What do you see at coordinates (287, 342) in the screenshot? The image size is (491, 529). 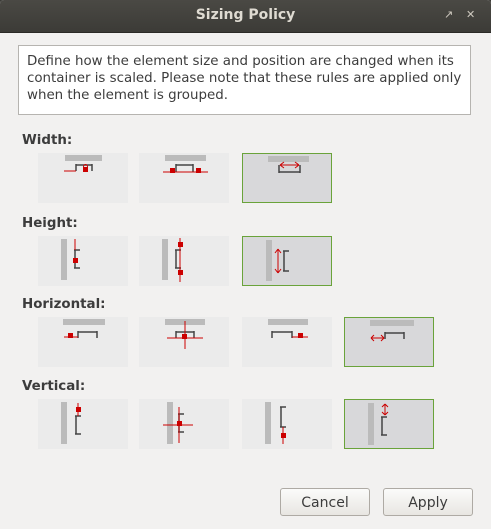 I see `anchor-right-option` at bounding box center [287, 342].